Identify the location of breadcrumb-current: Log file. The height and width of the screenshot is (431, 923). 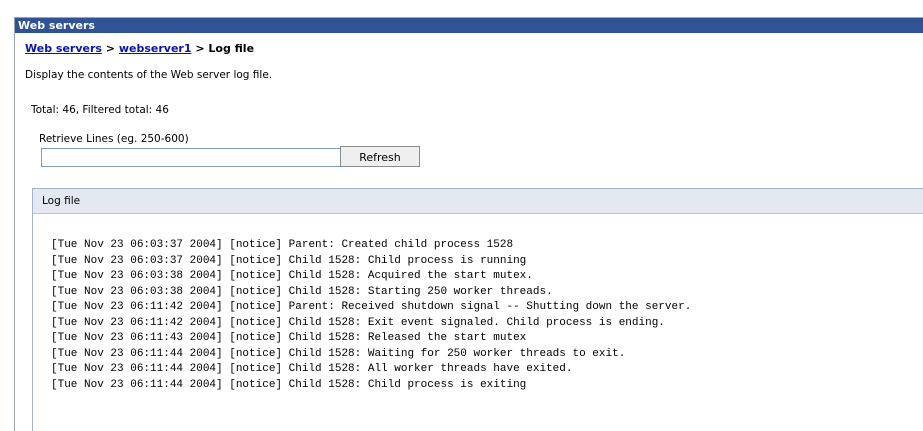
(231, 48).